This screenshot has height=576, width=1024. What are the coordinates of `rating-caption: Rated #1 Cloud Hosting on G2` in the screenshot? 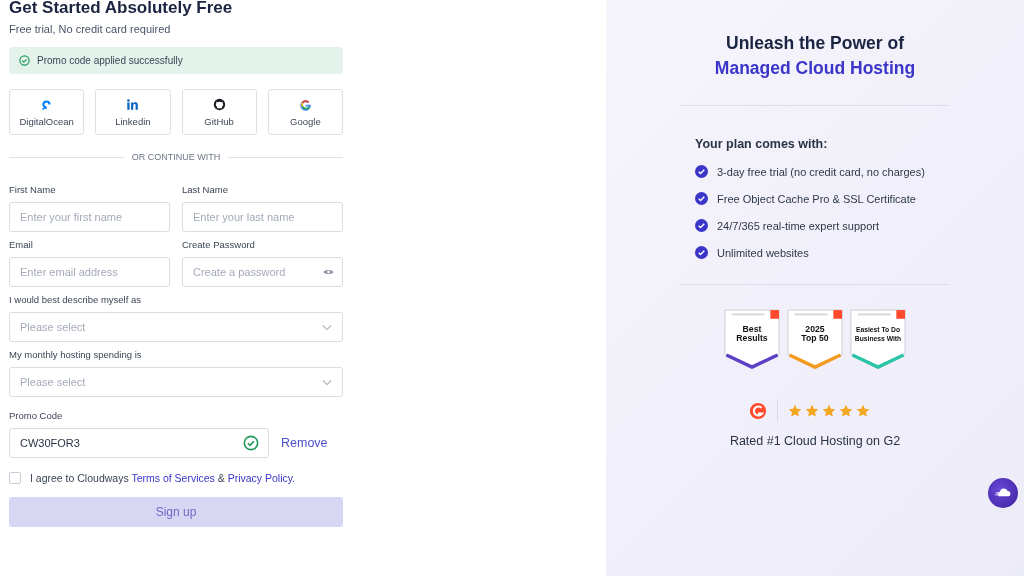 It's located at (815, 441).